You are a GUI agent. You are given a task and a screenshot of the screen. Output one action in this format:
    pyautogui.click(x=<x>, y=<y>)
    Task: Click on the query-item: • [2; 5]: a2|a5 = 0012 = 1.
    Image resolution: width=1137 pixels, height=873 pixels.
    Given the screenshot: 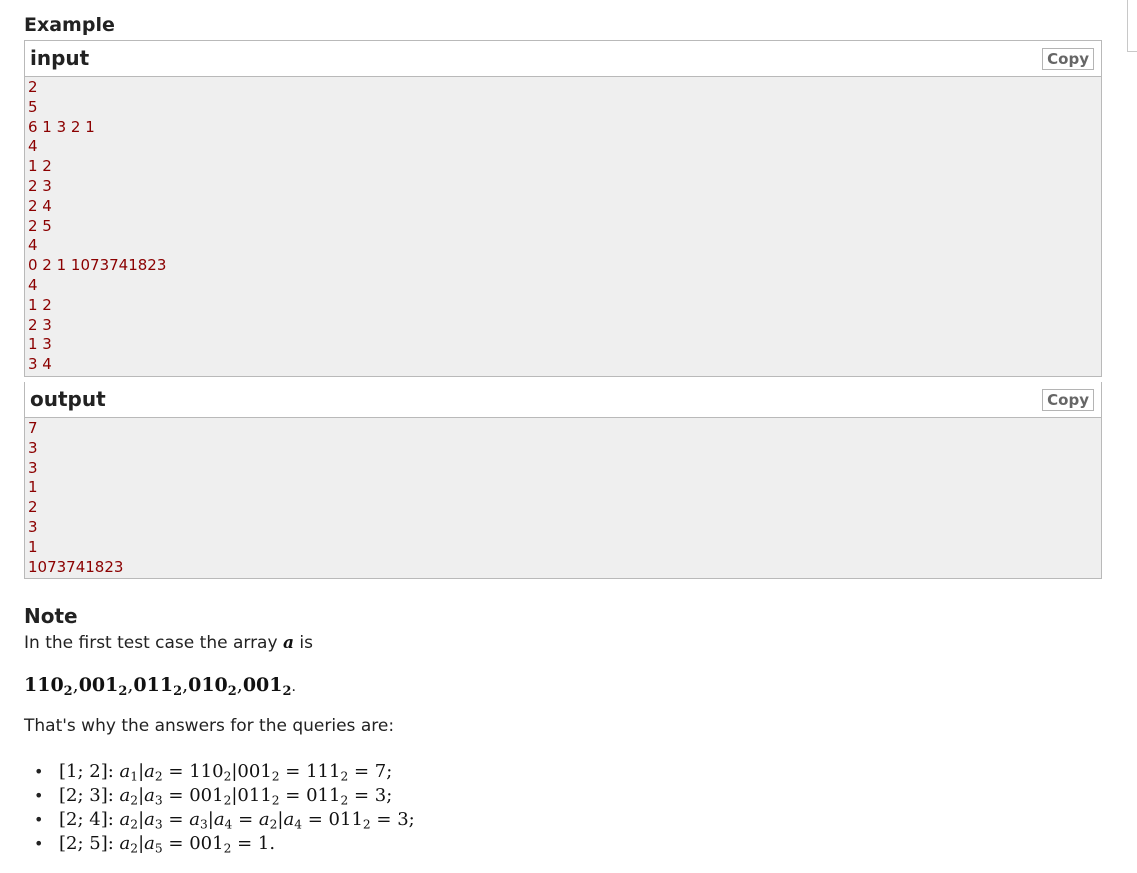 What is the action you would take?
    pyautogui.click(x=219, y=844)
    